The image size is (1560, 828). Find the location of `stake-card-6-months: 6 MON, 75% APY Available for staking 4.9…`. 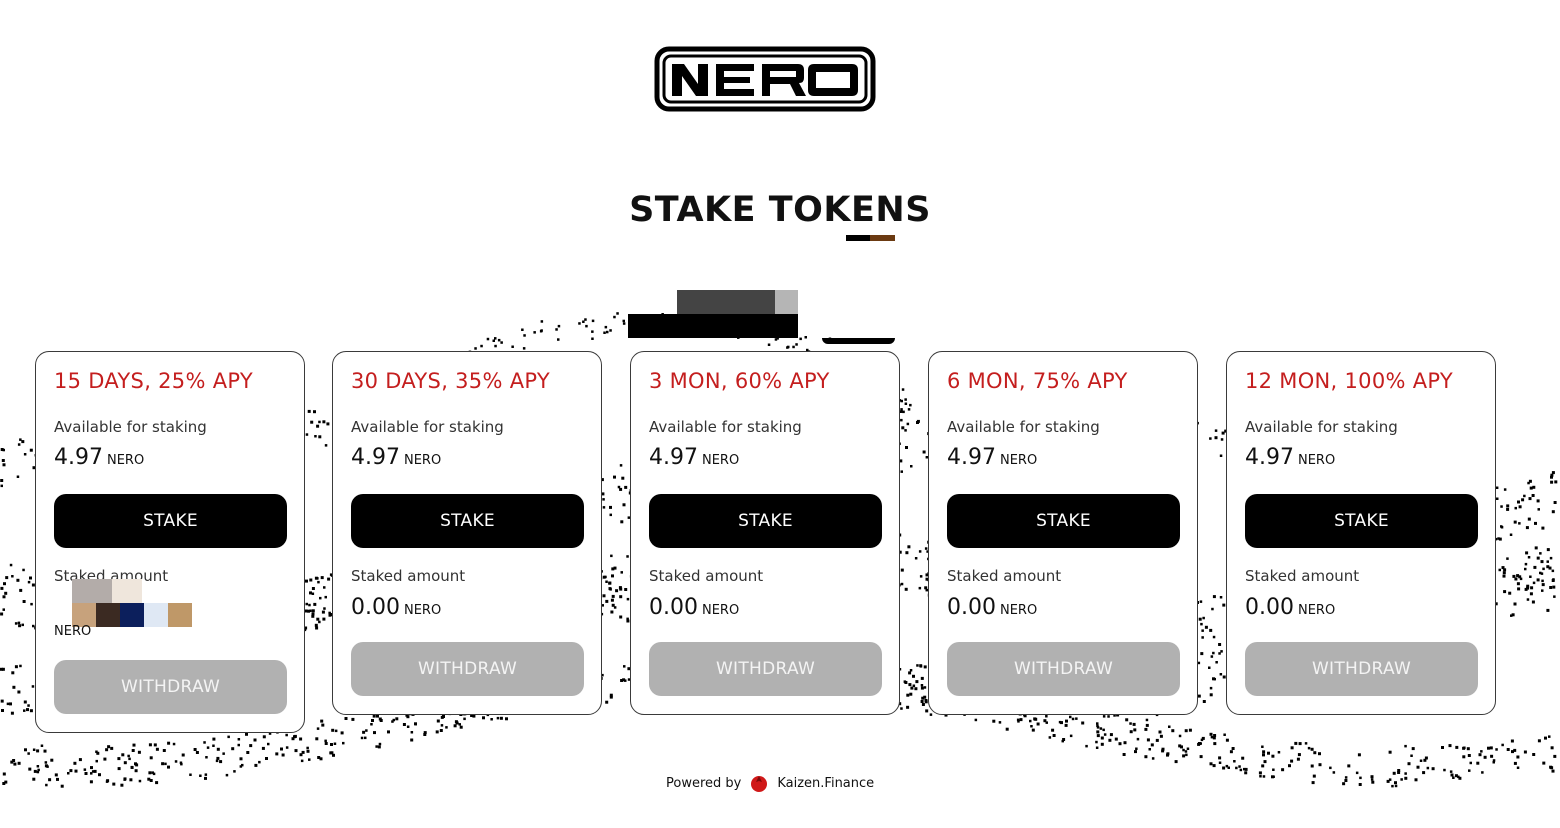

stake-card-6-months: 6 MON, 75% APY Available for staking 4.9… is located at coordinates (1063, 533).